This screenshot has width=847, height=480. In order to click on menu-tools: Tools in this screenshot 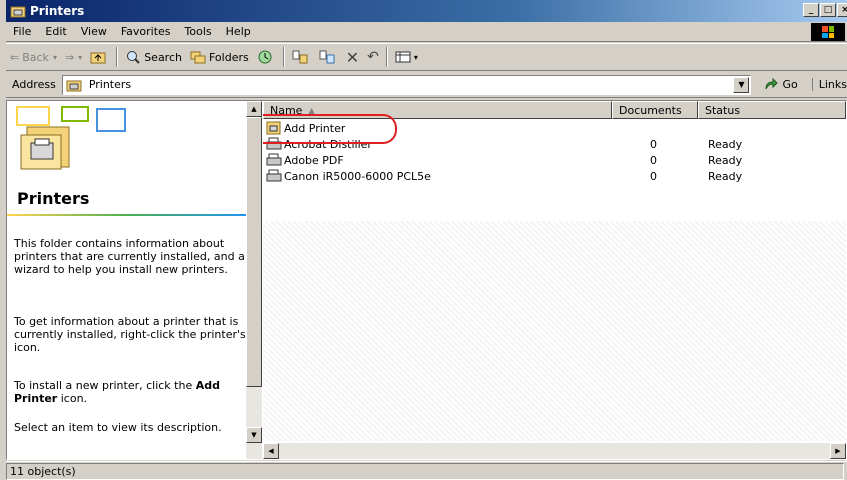, I will do `click(198, 31)`.